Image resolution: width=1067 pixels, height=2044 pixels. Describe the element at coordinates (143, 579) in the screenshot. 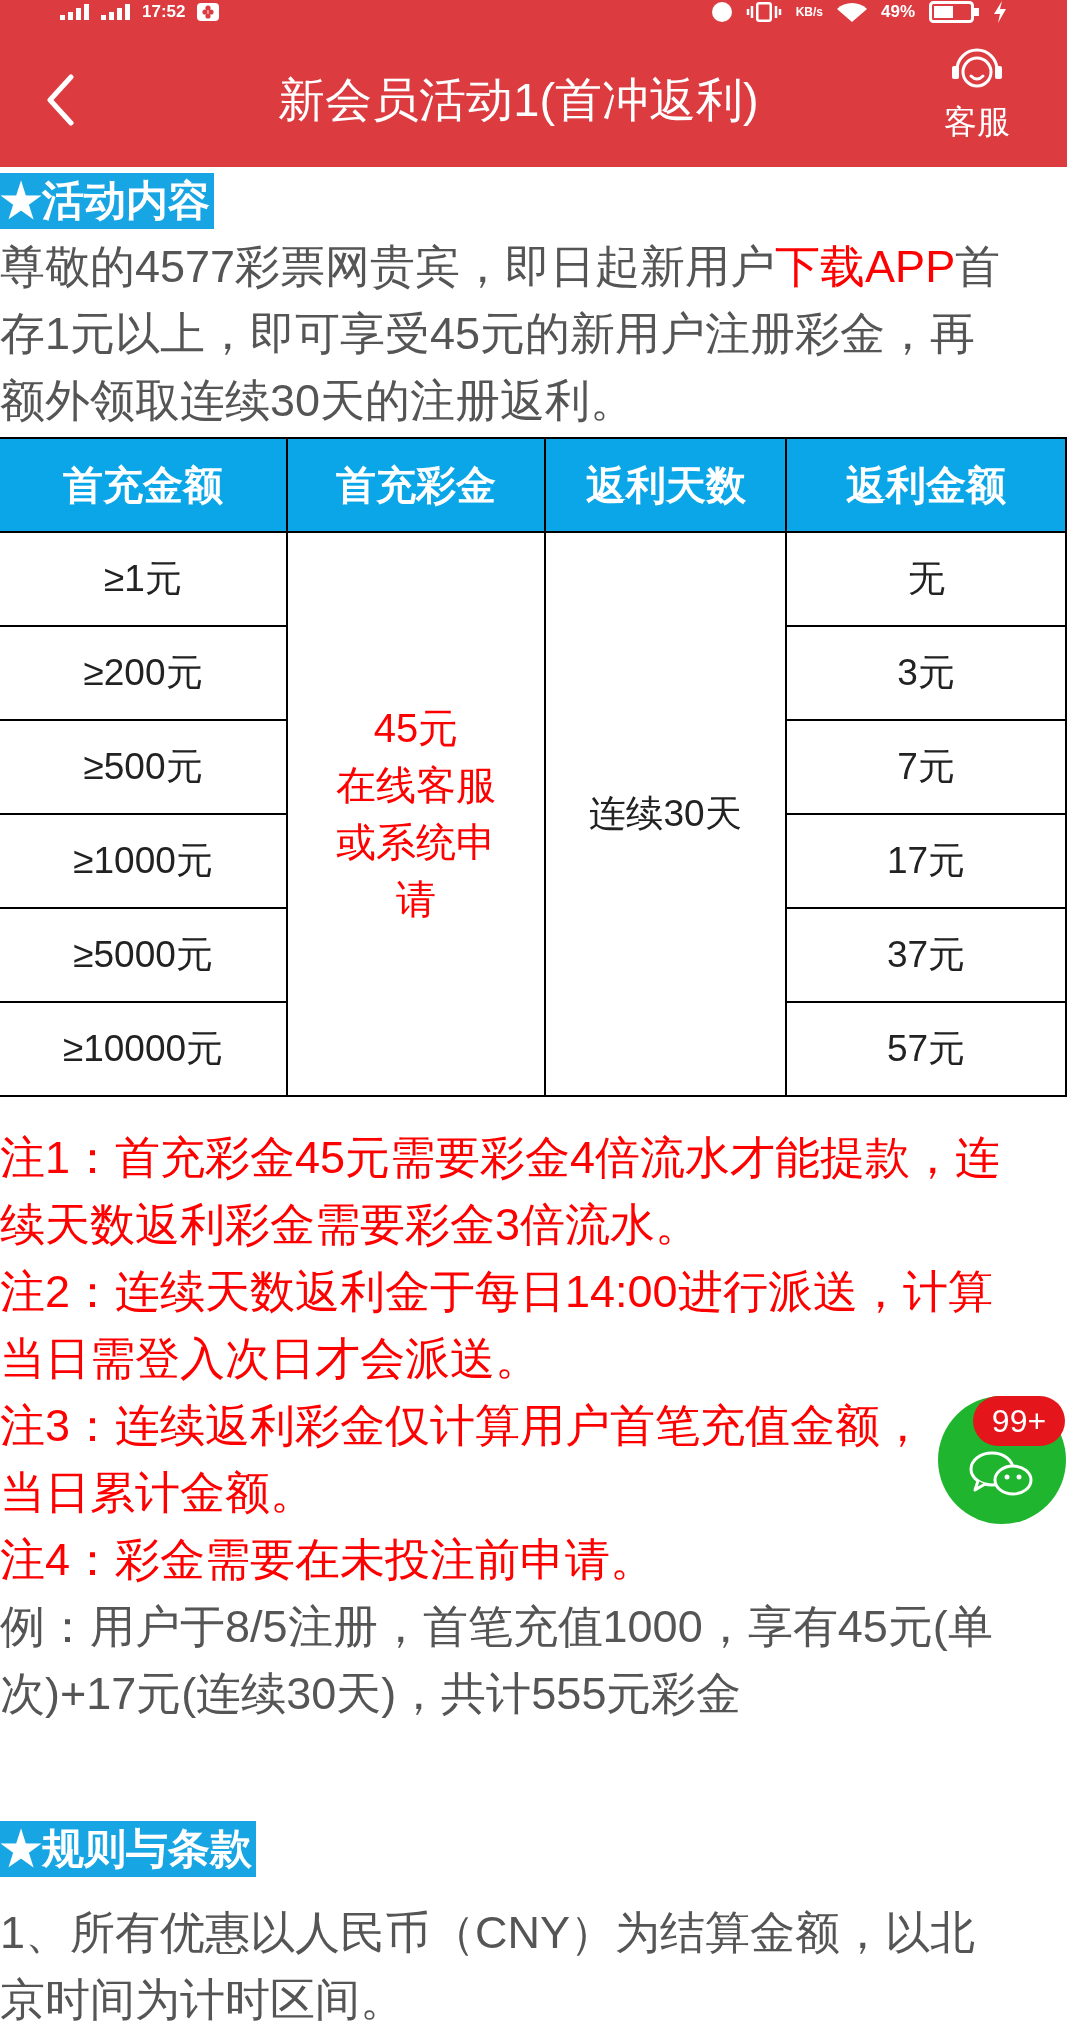

I see `table-cell: ≥1元` at that location.